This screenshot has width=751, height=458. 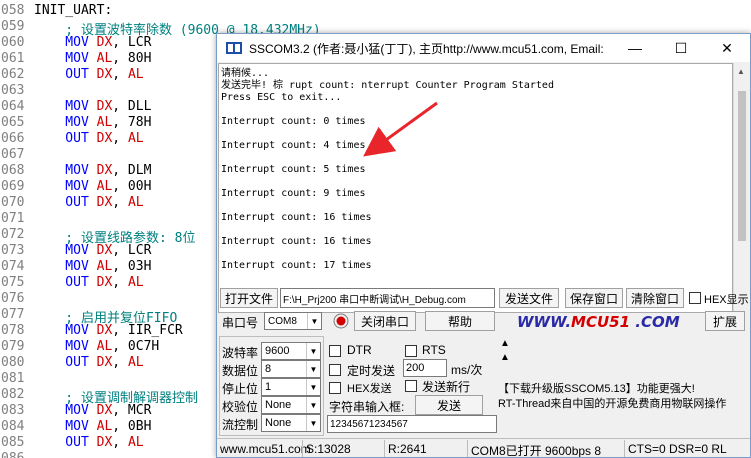 What do you see at coordinates (727, 48) in the screenshot?
I see `close-button: ✕` at bounding box center [727, 48].